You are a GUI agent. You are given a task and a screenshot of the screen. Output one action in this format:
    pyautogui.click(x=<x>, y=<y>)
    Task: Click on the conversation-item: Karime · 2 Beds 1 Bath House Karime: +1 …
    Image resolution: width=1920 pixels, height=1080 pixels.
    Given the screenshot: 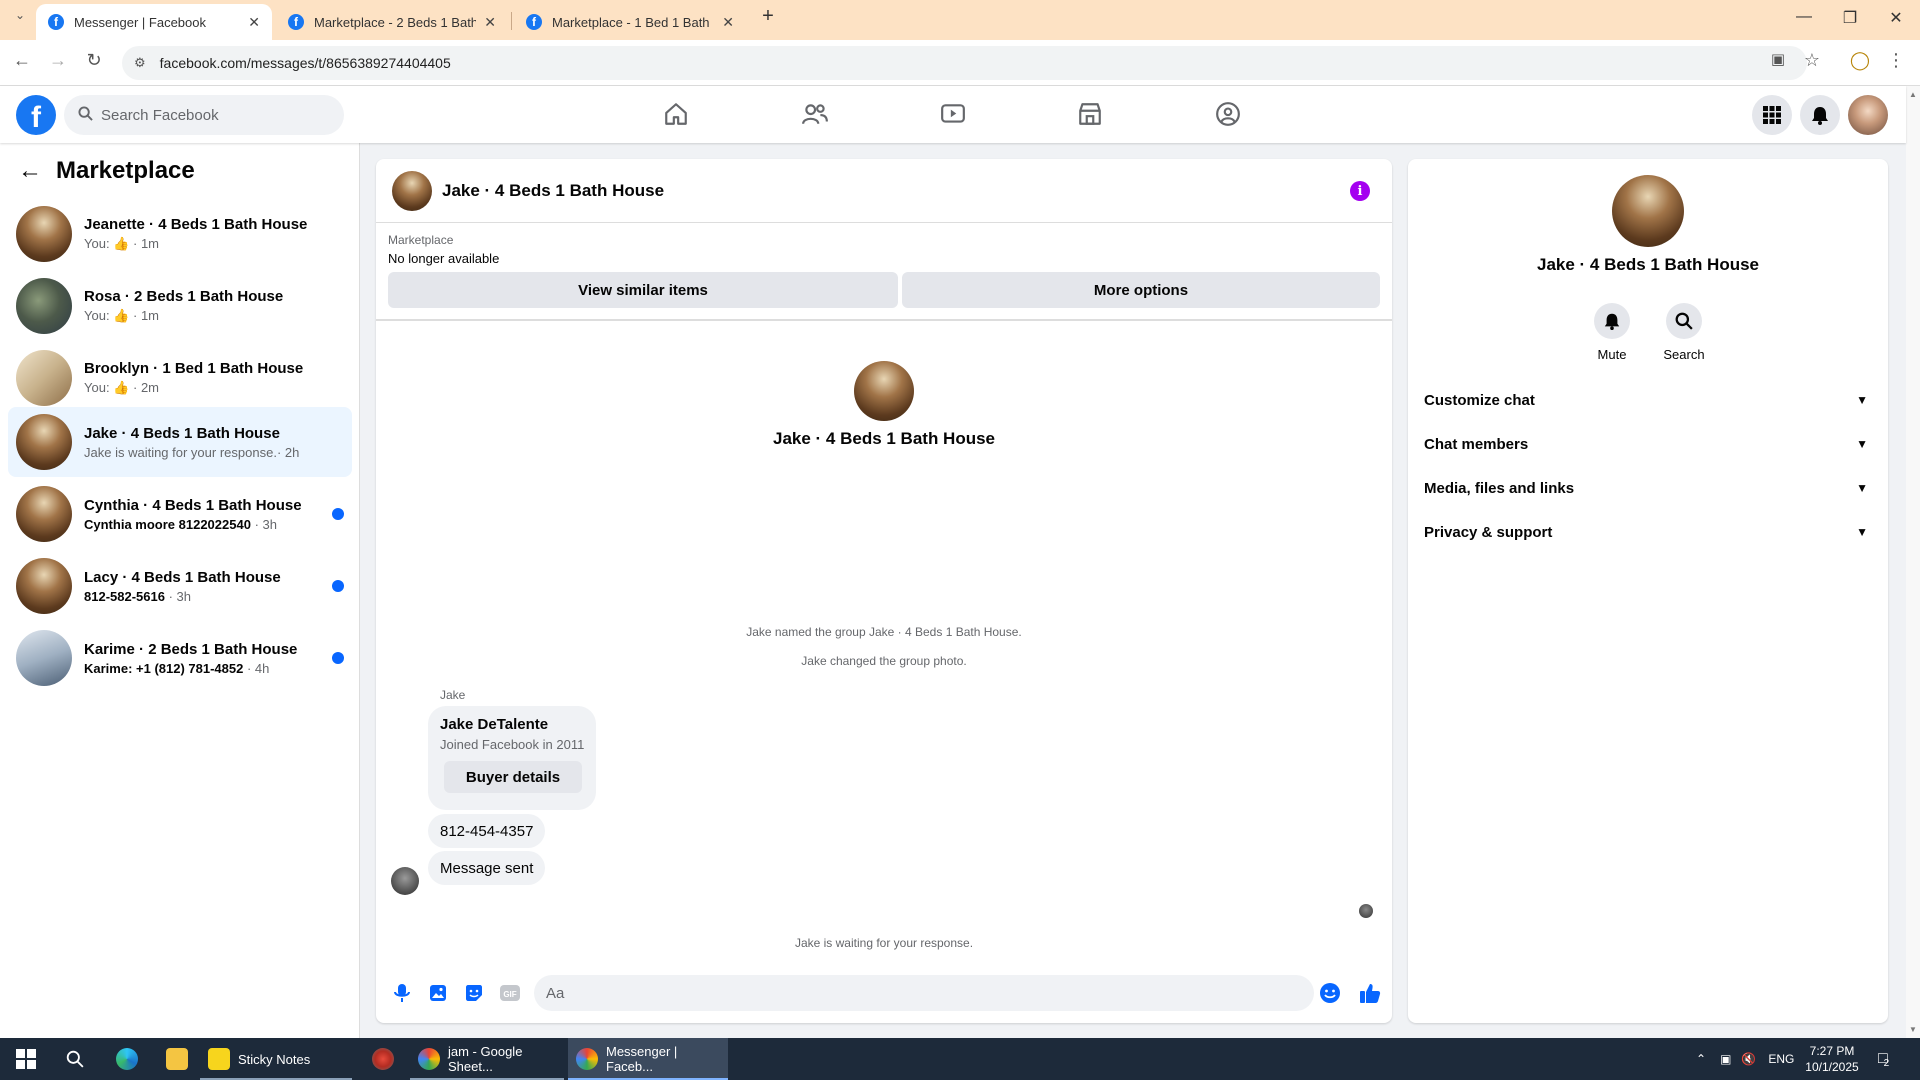 What is the action you would take?
    pyautogui.click(x=180, y=658)
    